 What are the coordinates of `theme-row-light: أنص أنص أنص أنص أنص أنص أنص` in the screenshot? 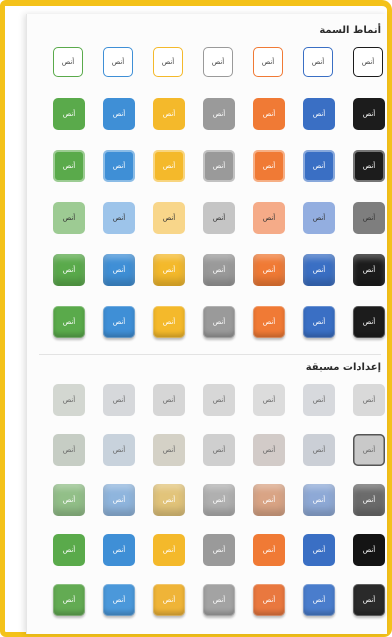 It's located at (214, 218).